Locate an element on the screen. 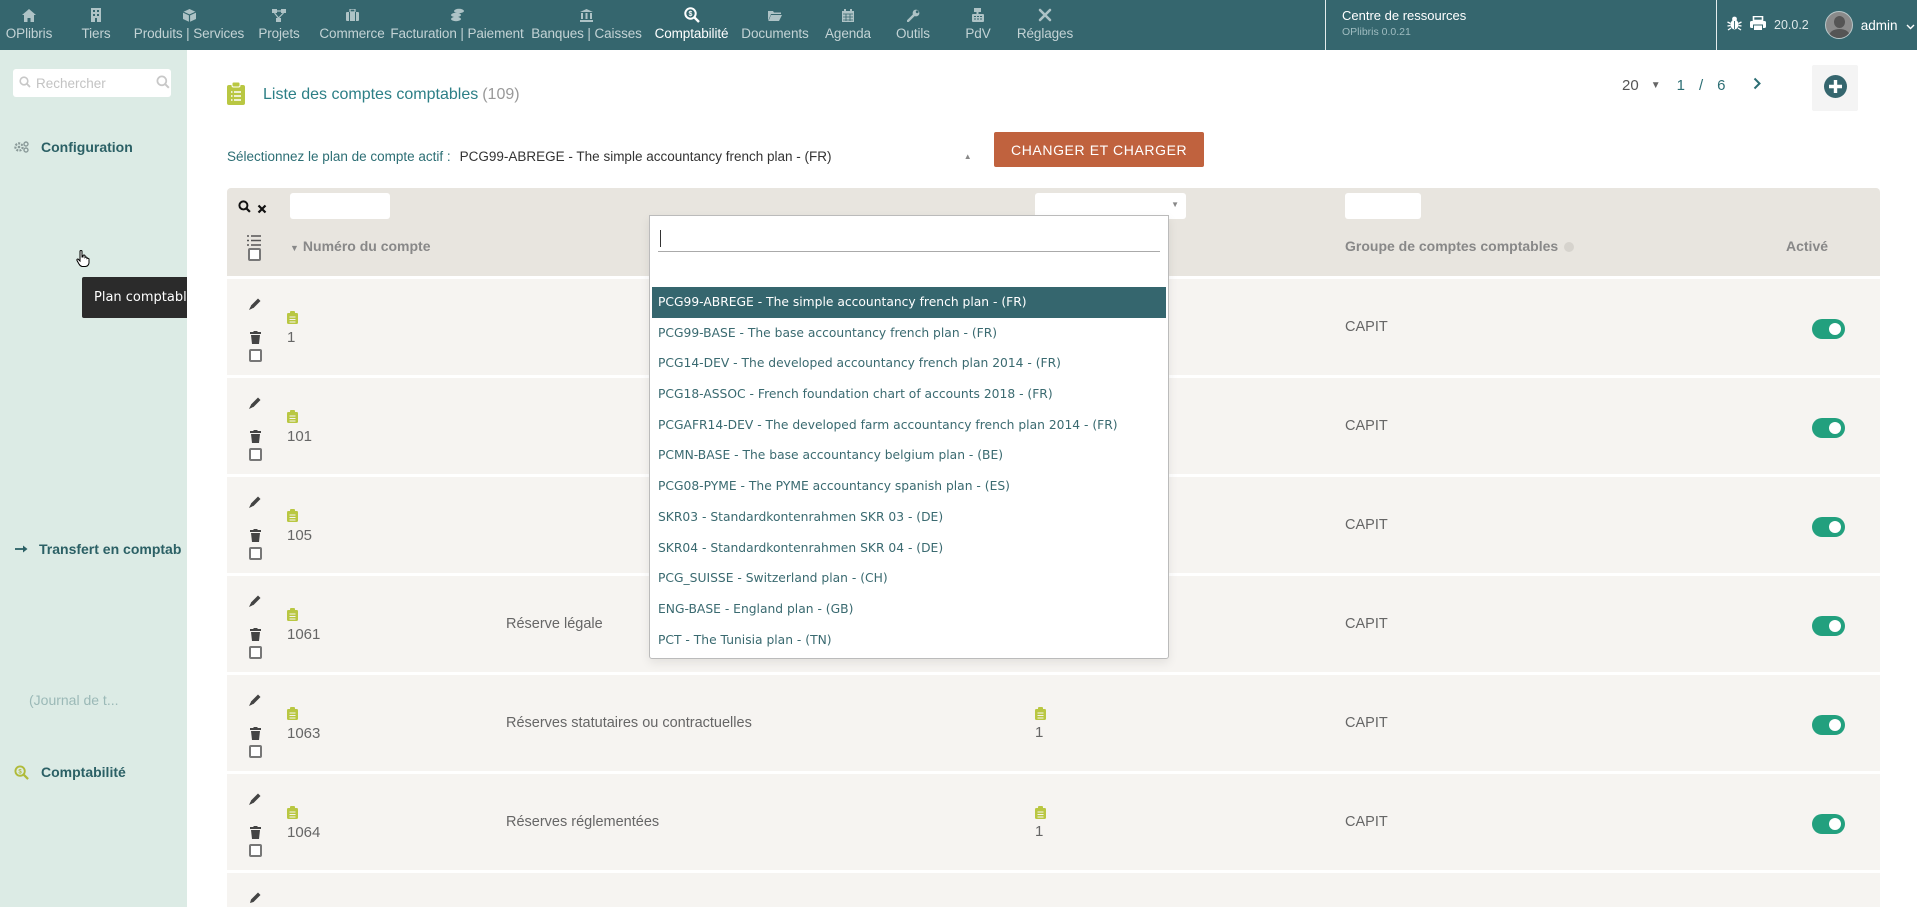  next-page-icon is located at coordinates (1757, 85).